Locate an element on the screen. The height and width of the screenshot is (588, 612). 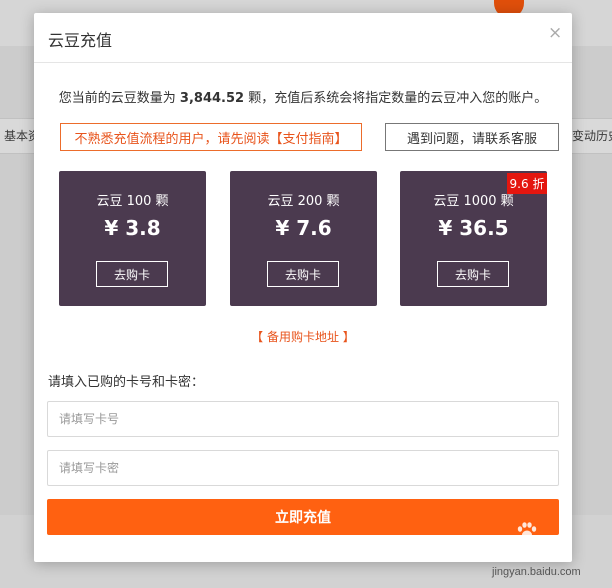
backup-purchase-link: 【 备用购卡地址 】 is located at coordinates (303, 336).